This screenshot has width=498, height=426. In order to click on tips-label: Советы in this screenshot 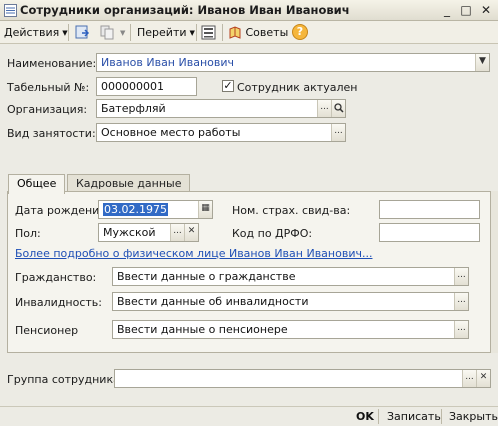, I will do `click(267, 32)`.